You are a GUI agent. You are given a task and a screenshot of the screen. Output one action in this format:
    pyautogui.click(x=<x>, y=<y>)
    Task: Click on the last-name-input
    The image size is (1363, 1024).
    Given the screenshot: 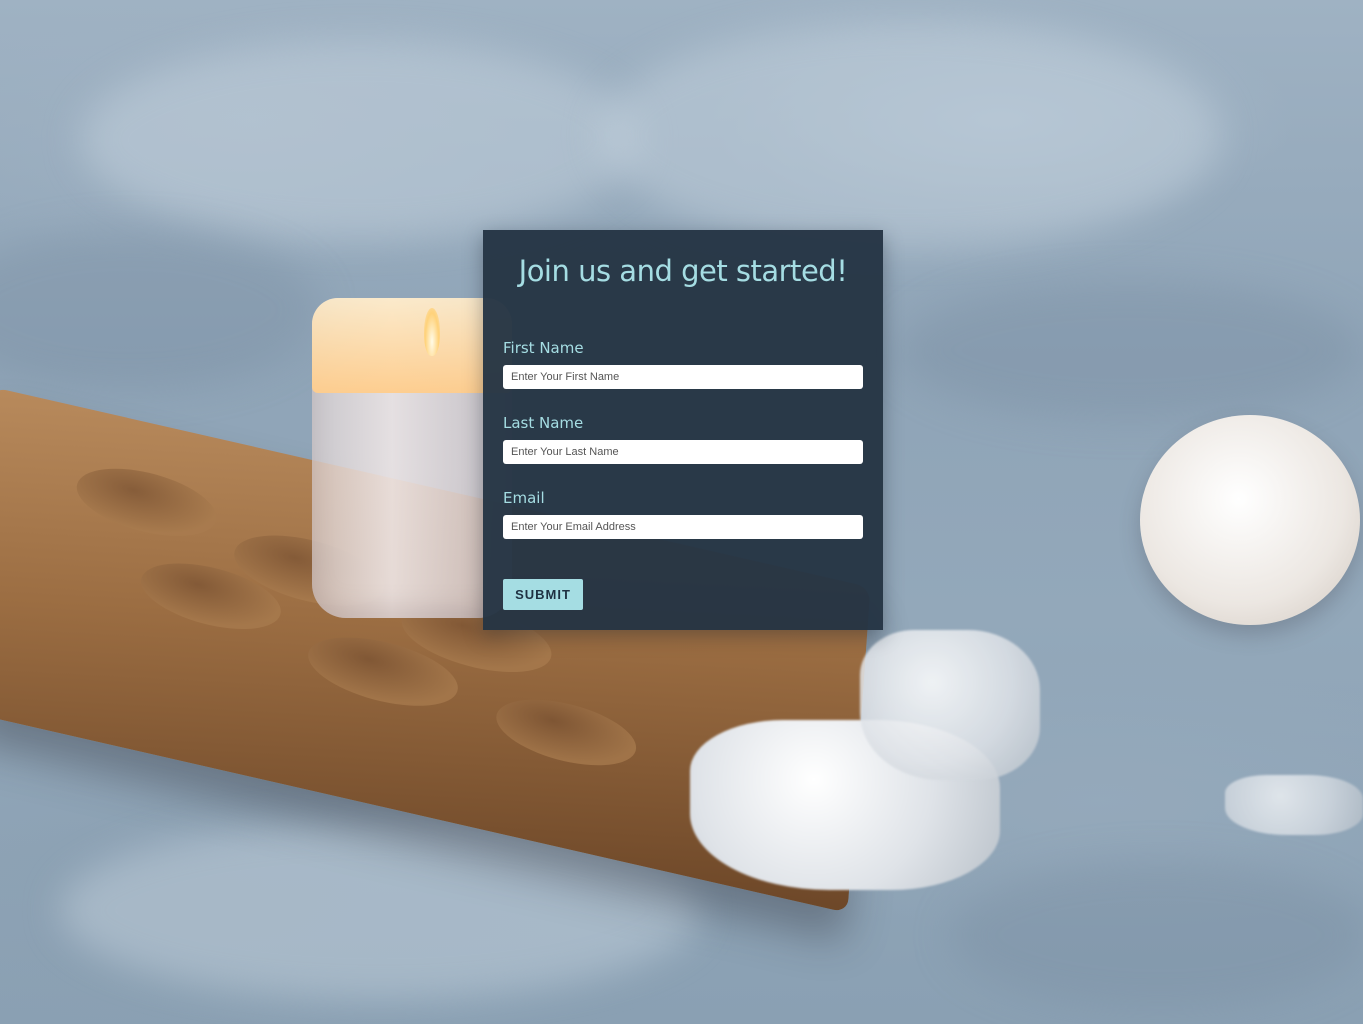 What is the action you would take?
    pyautogui.click(x=683, y=452)
    